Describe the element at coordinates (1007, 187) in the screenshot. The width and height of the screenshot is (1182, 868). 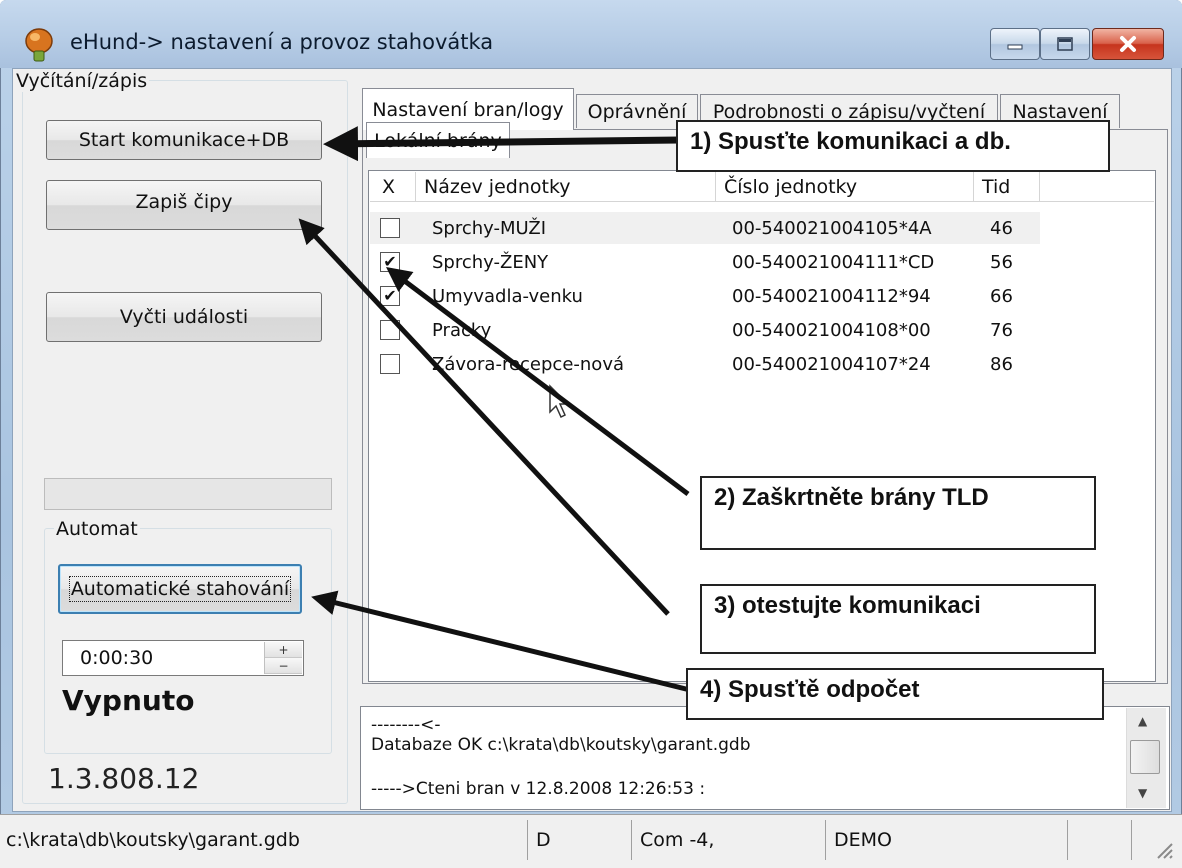
I see `column-header-tid: Tid` at that location.